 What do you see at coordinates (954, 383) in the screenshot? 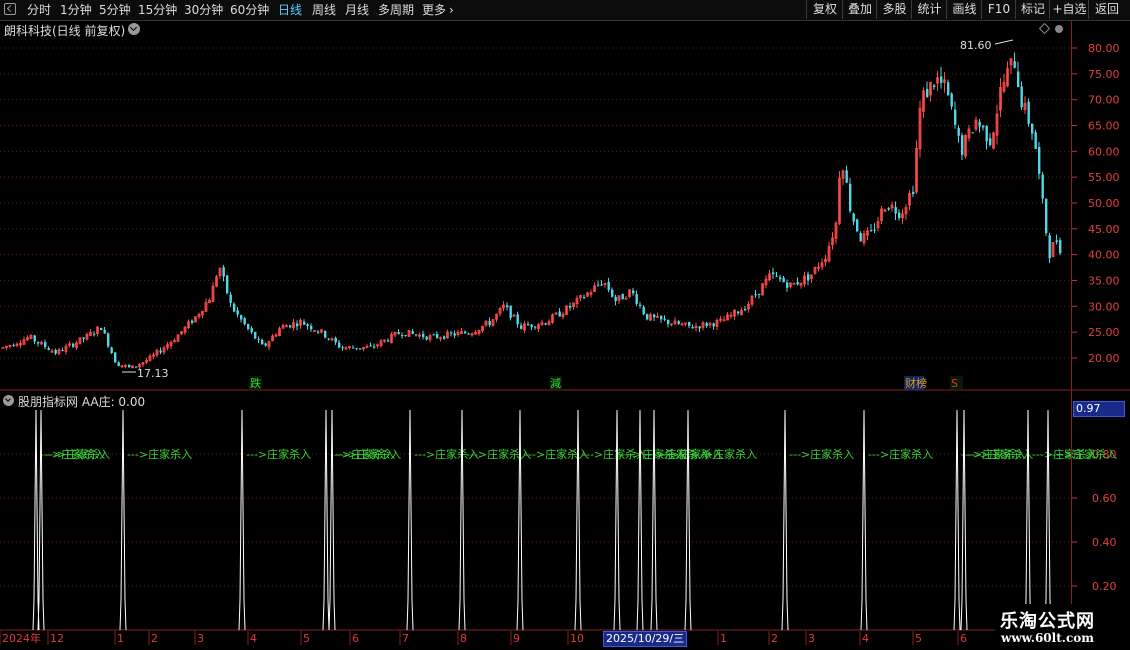
I see `event-marker: S` at bounding box center [954, 383].